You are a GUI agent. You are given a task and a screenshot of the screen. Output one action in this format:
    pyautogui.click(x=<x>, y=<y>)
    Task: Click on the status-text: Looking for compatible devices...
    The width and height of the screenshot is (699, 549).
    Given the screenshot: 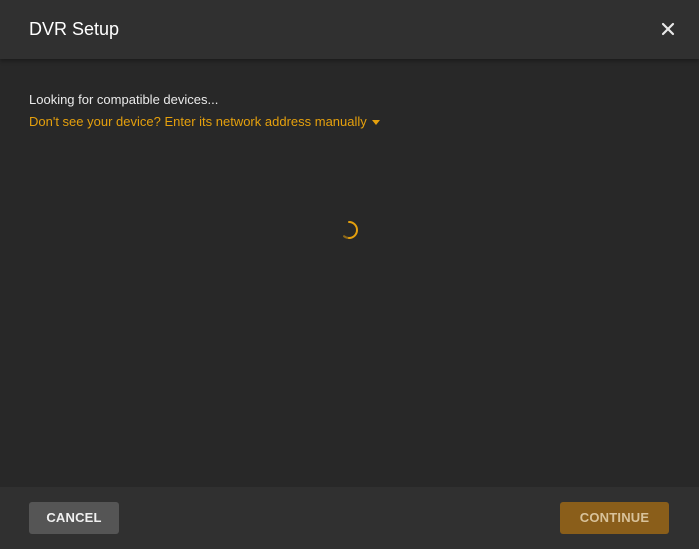 What is the action you would take?
    pyautogui.click(x=124, y=99)
    